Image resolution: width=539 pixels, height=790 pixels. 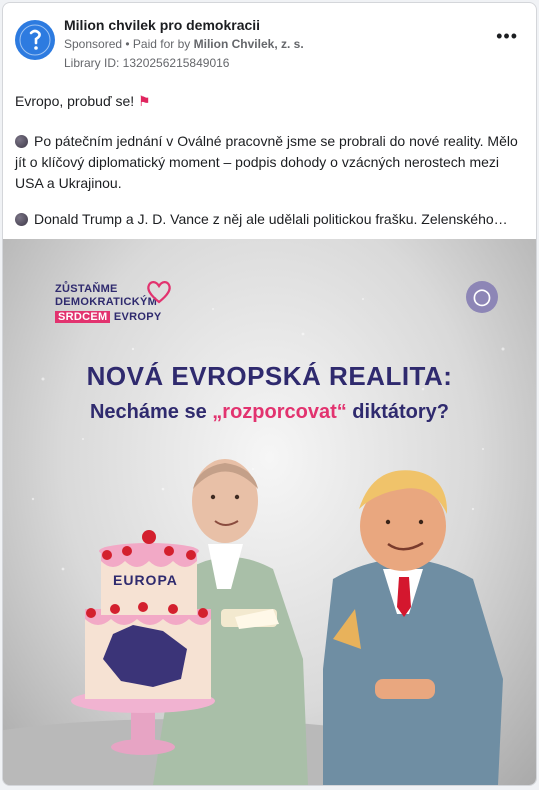 What do you see at coordinates (249, 44) in the screenshot?
I see `payer-link: Milion Chvilek, z. s.` at bounding box center [249, 44].